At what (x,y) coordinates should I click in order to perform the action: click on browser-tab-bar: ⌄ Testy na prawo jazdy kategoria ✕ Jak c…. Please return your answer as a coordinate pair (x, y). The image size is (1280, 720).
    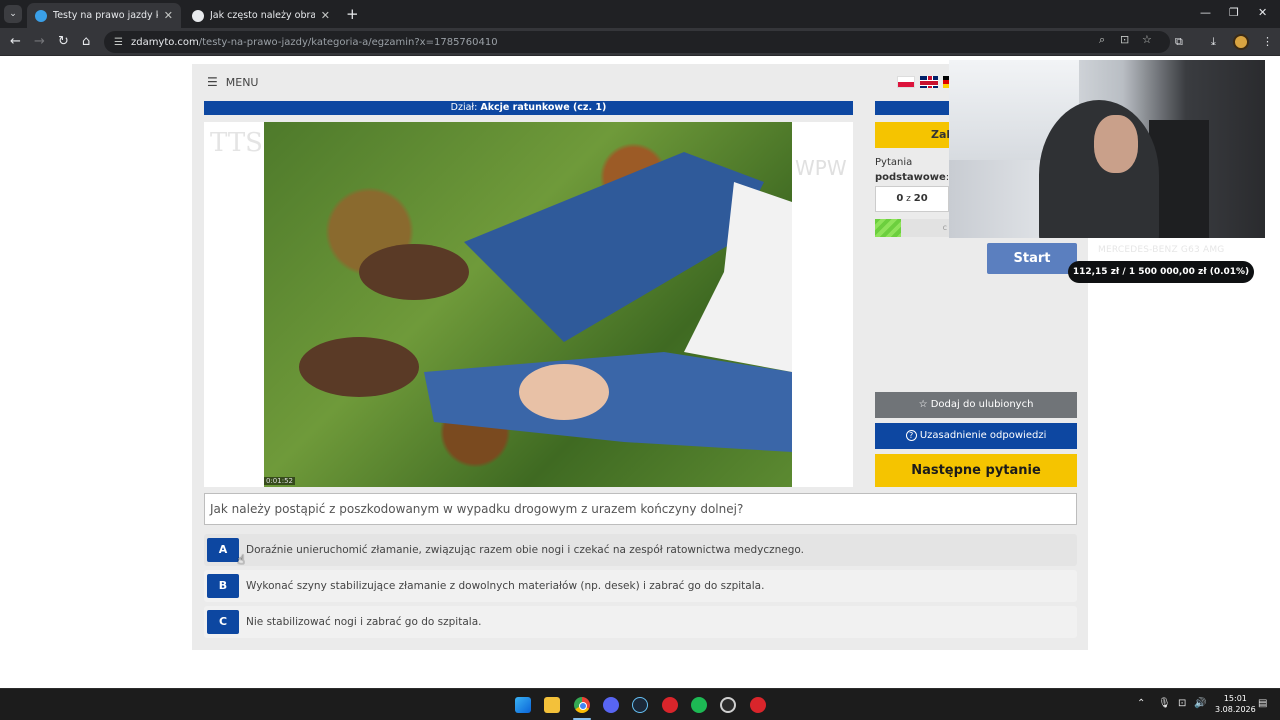
    Looking at the image, I should click on (640, 14).